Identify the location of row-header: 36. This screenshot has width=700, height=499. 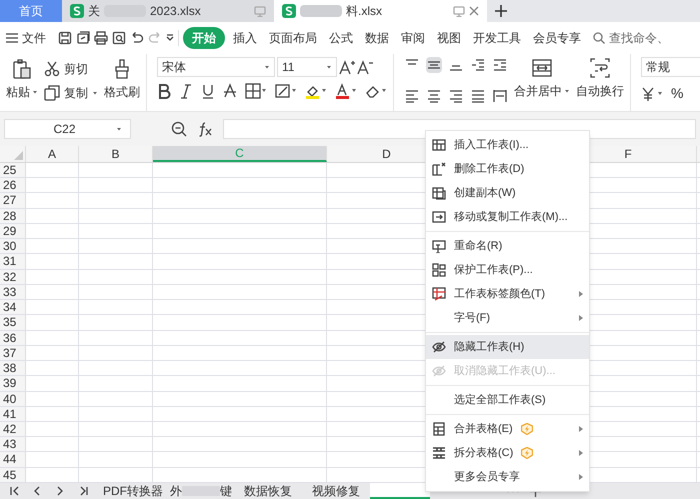
(13, 337).